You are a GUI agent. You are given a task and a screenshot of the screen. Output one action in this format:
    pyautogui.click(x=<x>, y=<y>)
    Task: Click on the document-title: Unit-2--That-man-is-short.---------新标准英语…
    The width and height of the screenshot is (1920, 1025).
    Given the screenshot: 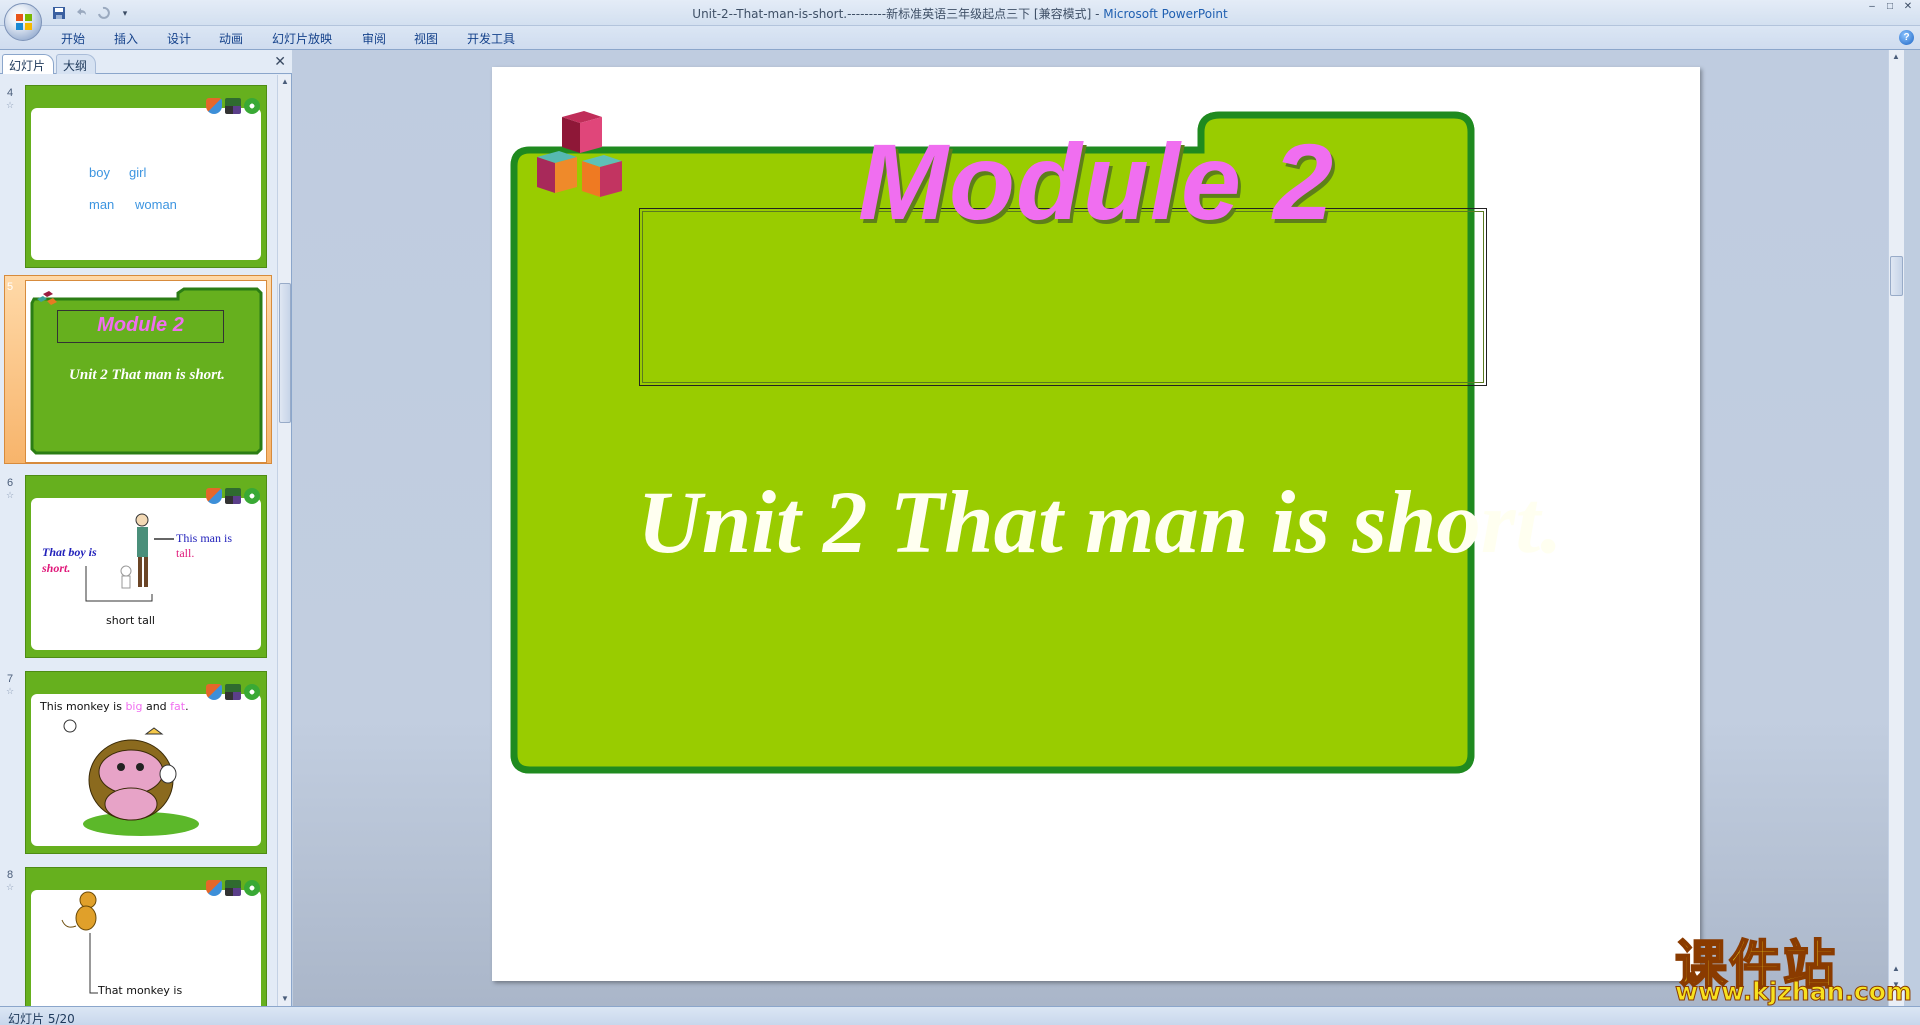 What is the action you would take?
    pyautogui.click(x=898, y=14)
    